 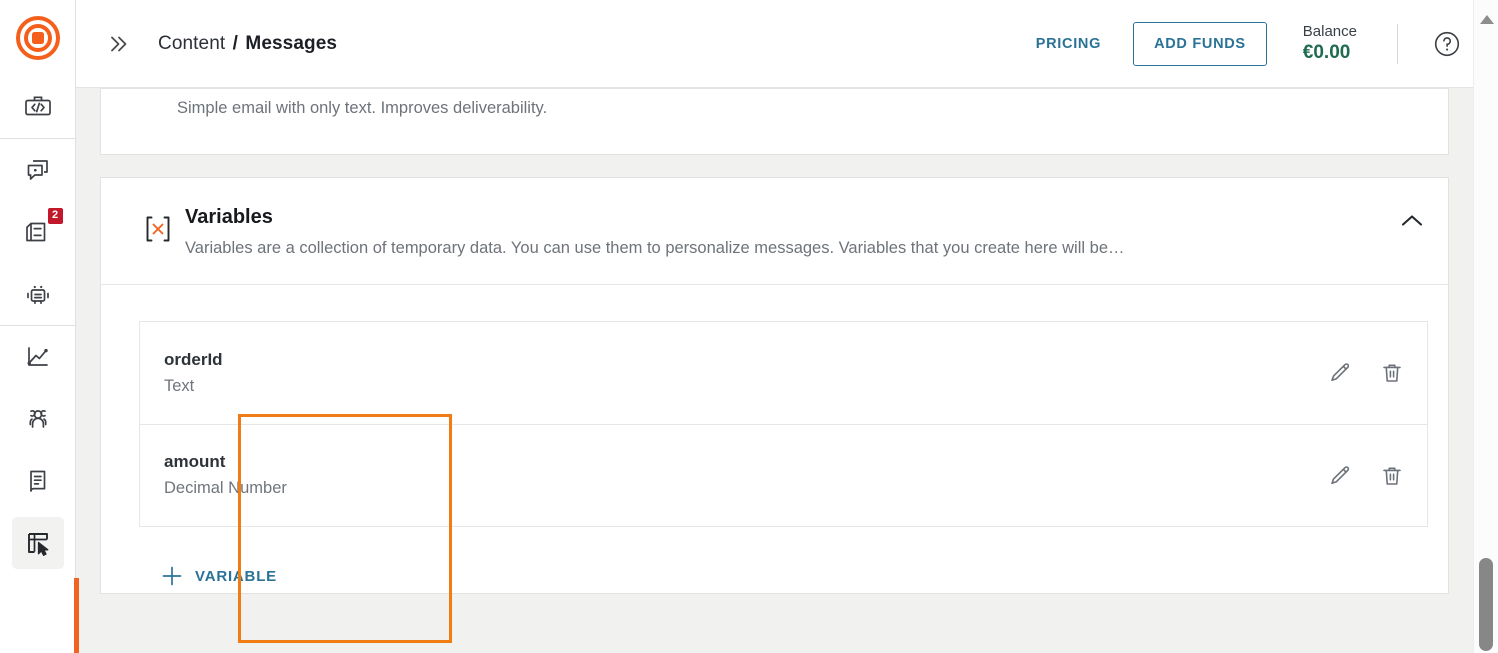 What do you see at coordinates (1200, 43) in the screenshot?
I see `add-funds-button: ADD FUNDS` at bounding box center [1200, 43].